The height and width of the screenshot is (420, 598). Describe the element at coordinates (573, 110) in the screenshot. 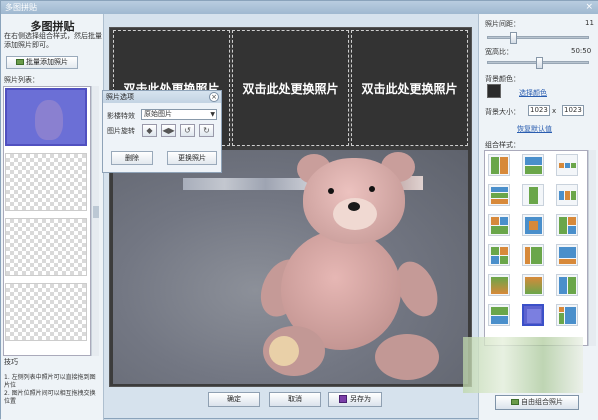

I see `bg-height-input: 1023` at that location.